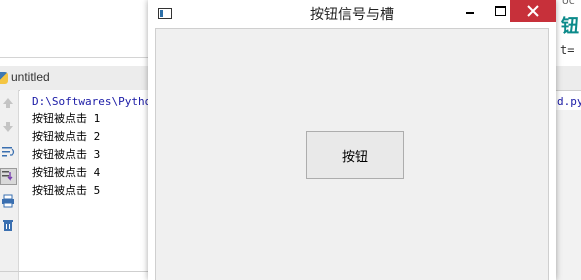 This screenshot has height=280, width=581. Describe the element at coordinates (568, 3) in the screenshot. I see `code-fragment: oc` at that location.